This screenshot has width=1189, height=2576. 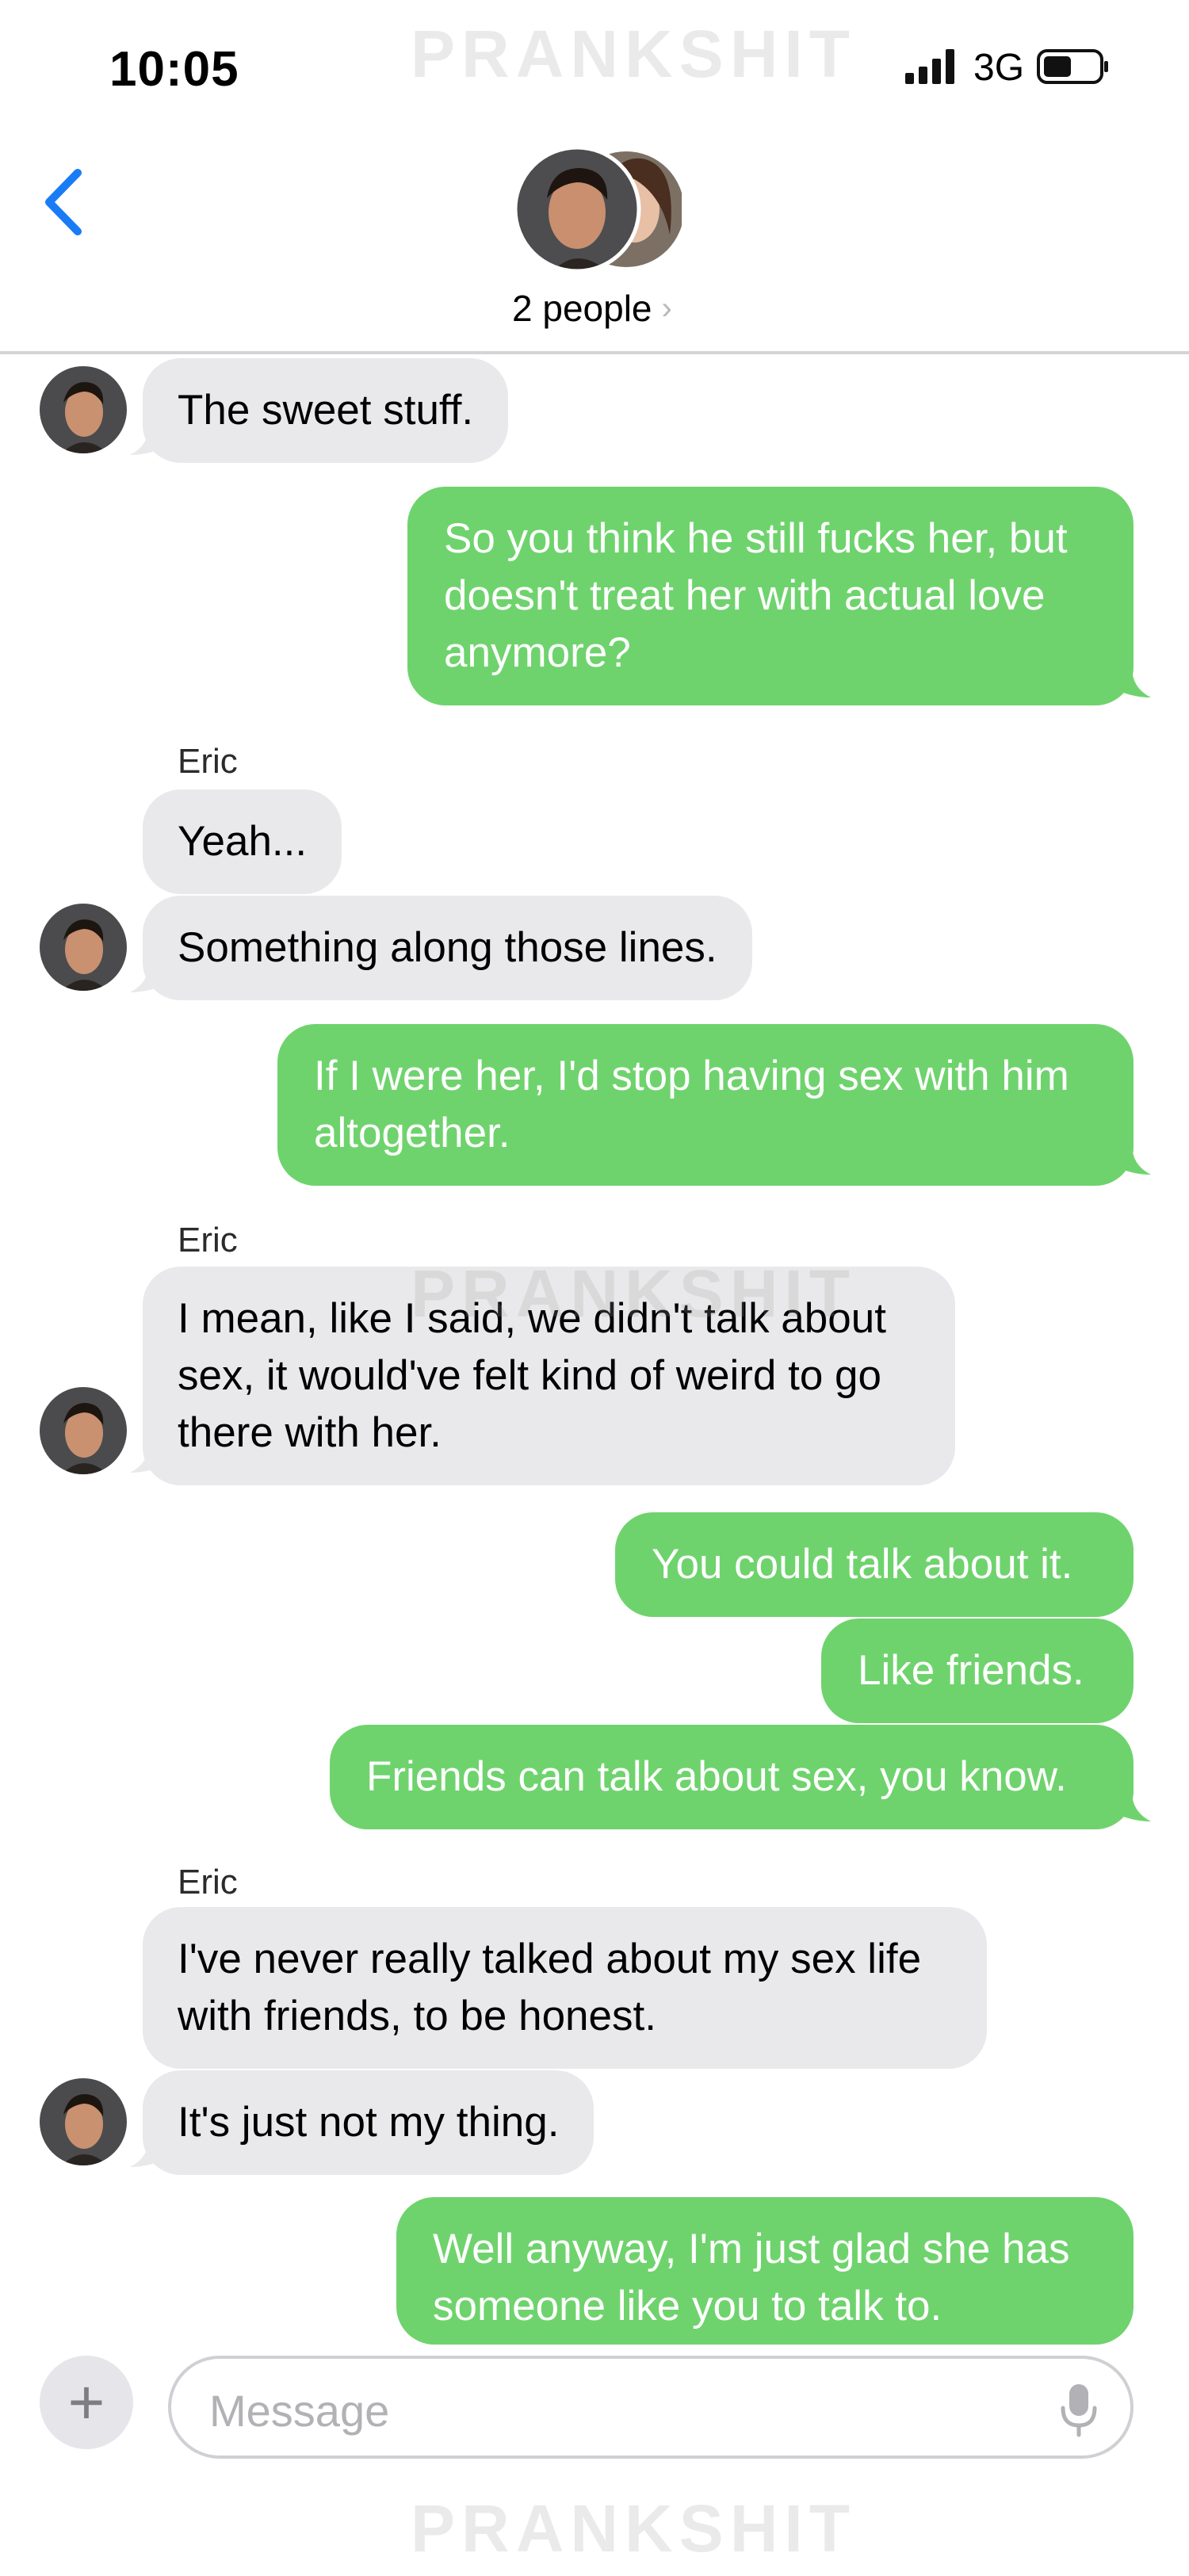 I want to click on plus-icon: +, so click(x=86, y=2402).